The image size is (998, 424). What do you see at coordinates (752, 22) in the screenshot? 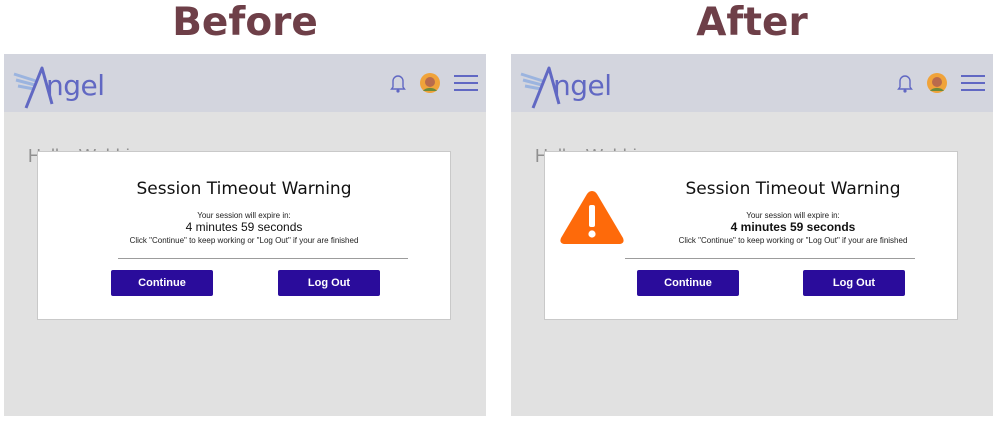
I see `after-label: After` at bounding box center [752, 22].